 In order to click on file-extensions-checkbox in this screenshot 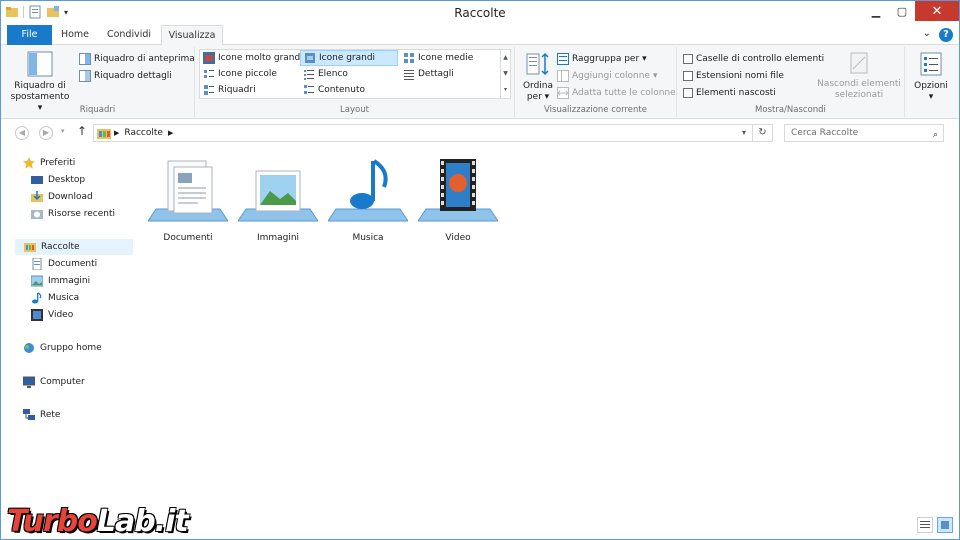, I will do `click(688, 76)`.